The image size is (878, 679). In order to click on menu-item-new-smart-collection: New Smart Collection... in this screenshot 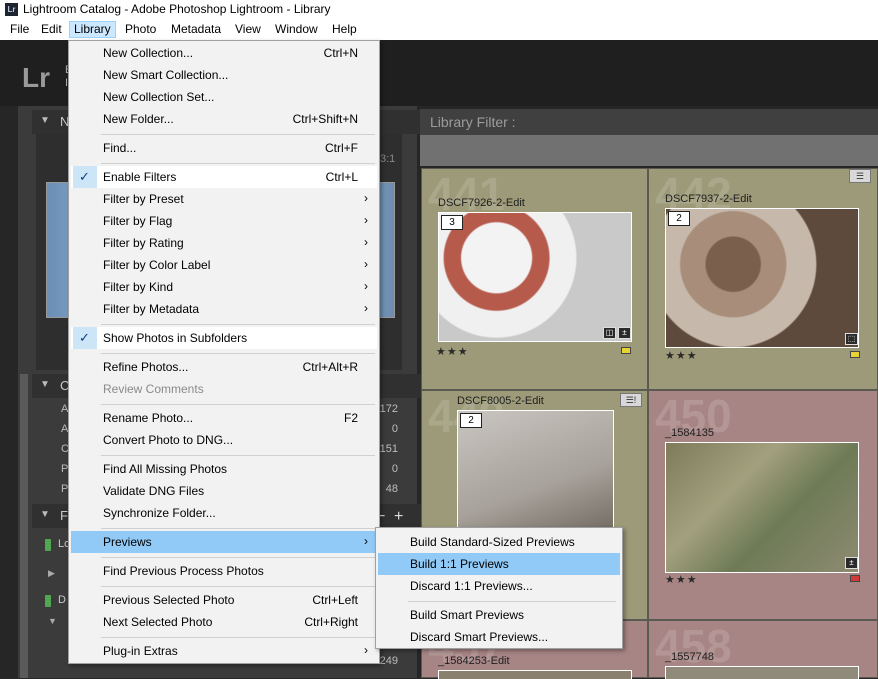, I will do `click(224, 75)`.